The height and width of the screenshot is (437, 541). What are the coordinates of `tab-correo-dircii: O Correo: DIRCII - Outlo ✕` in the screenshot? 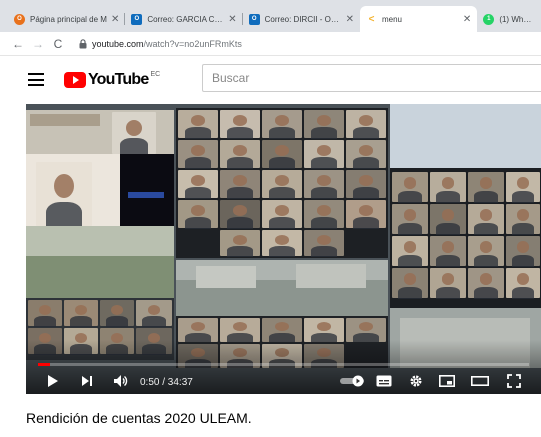 It's located at (301, 19).